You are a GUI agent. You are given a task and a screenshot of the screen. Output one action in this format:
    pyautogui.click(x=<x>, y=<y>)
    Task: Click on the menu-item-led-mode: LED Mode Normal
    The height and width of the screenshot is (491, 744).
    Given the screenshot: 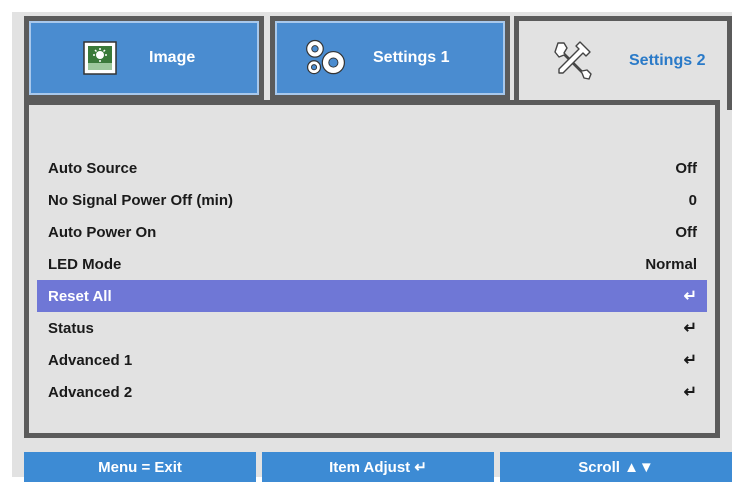 What is the action you would take?
    pyautogui.click(x=372, y=264)
    